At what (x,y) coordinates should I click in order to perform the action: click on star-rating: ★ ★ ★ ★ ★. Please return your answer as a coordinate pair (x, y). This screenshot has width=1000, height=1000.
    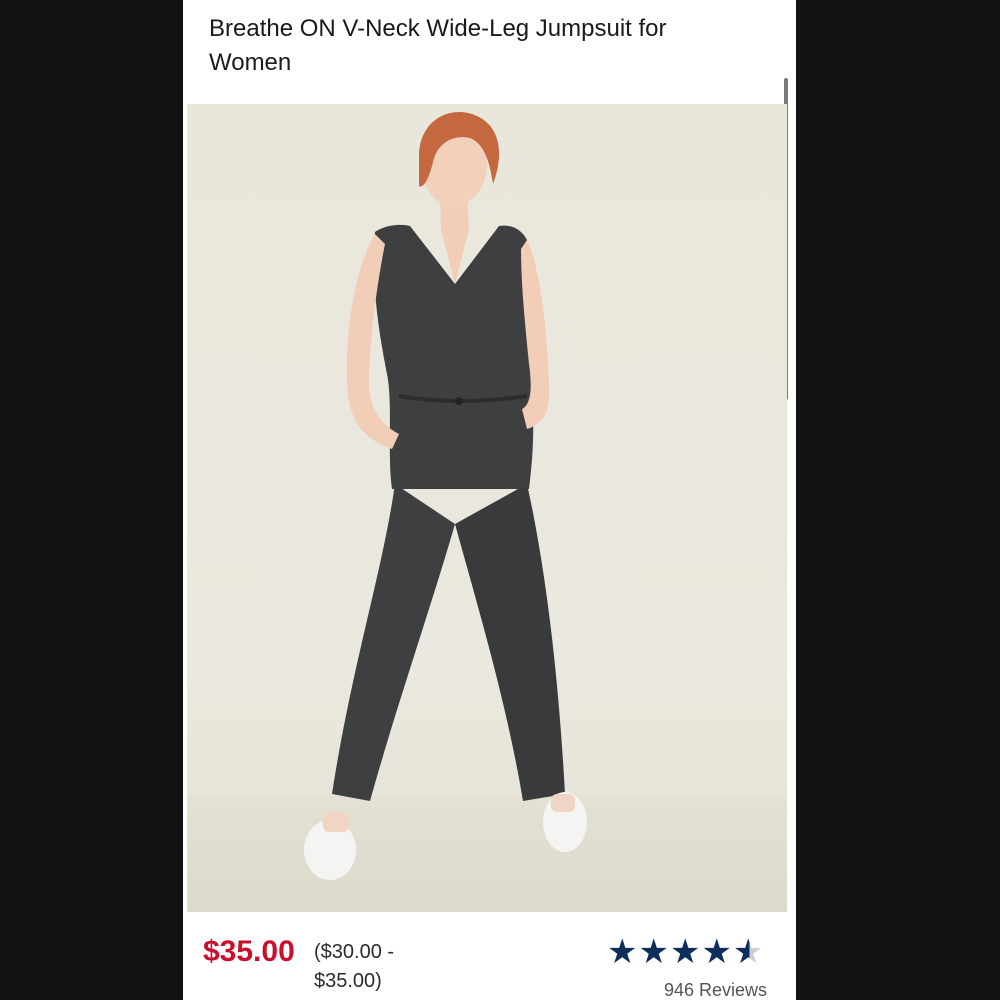
    Looking at the image, I should click on (685, 952).